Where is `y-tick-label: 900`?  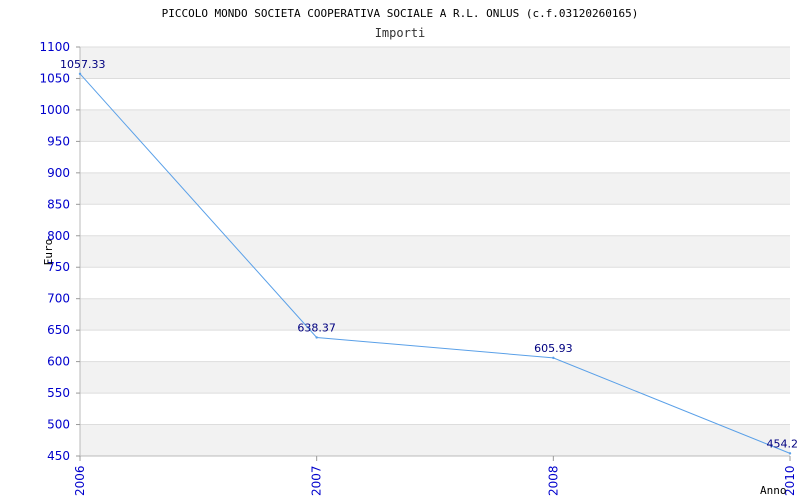 y-tick-label: 900 is located at coordinates (58, 173).